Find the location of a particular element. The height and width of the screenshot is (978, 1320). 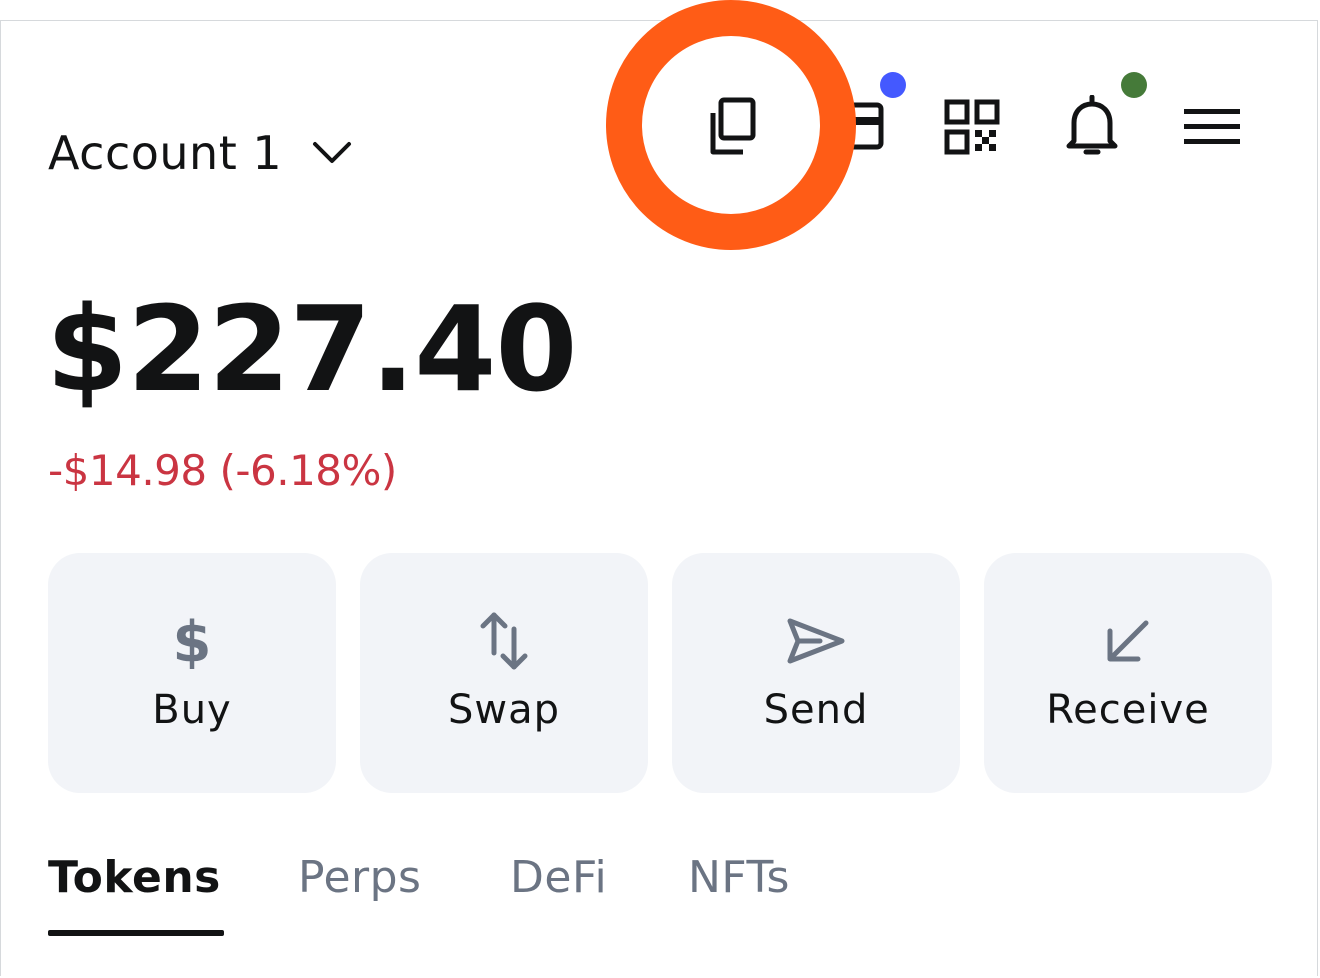

copy-address-button is located at coordinates (731, 127).